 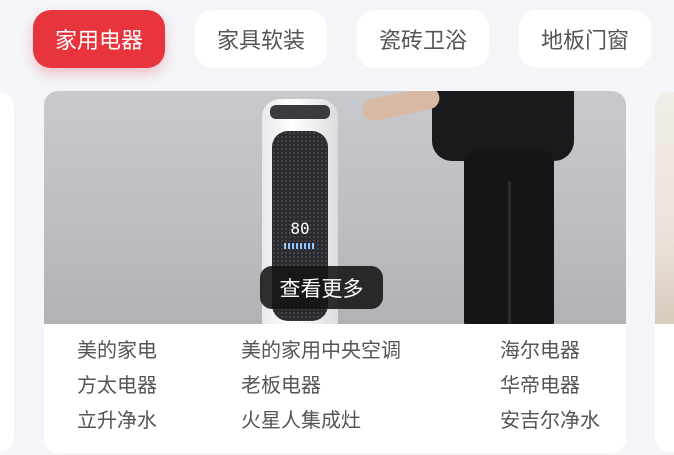 What do you see at coordinates (423, 39) in the screenshot?
I see `tab-tiles-bathroom: 瓷砖卫浴` at bounding box center [423, 39].